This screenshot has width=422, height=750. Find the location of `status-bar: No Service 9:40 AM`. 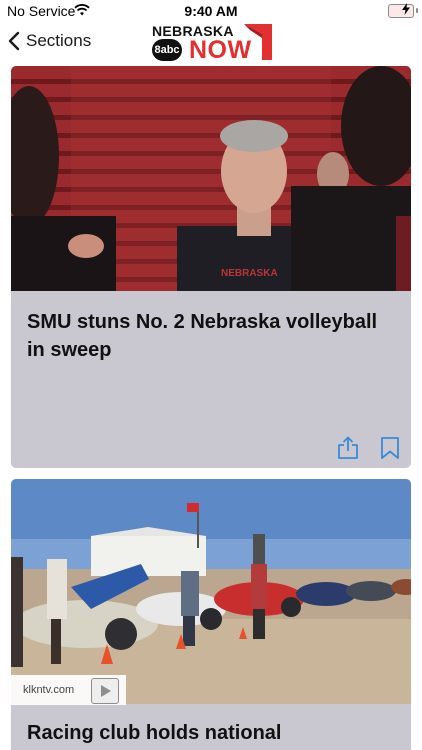

status-bar: No Service 9:40 AM is located at coordinates (211, 11).